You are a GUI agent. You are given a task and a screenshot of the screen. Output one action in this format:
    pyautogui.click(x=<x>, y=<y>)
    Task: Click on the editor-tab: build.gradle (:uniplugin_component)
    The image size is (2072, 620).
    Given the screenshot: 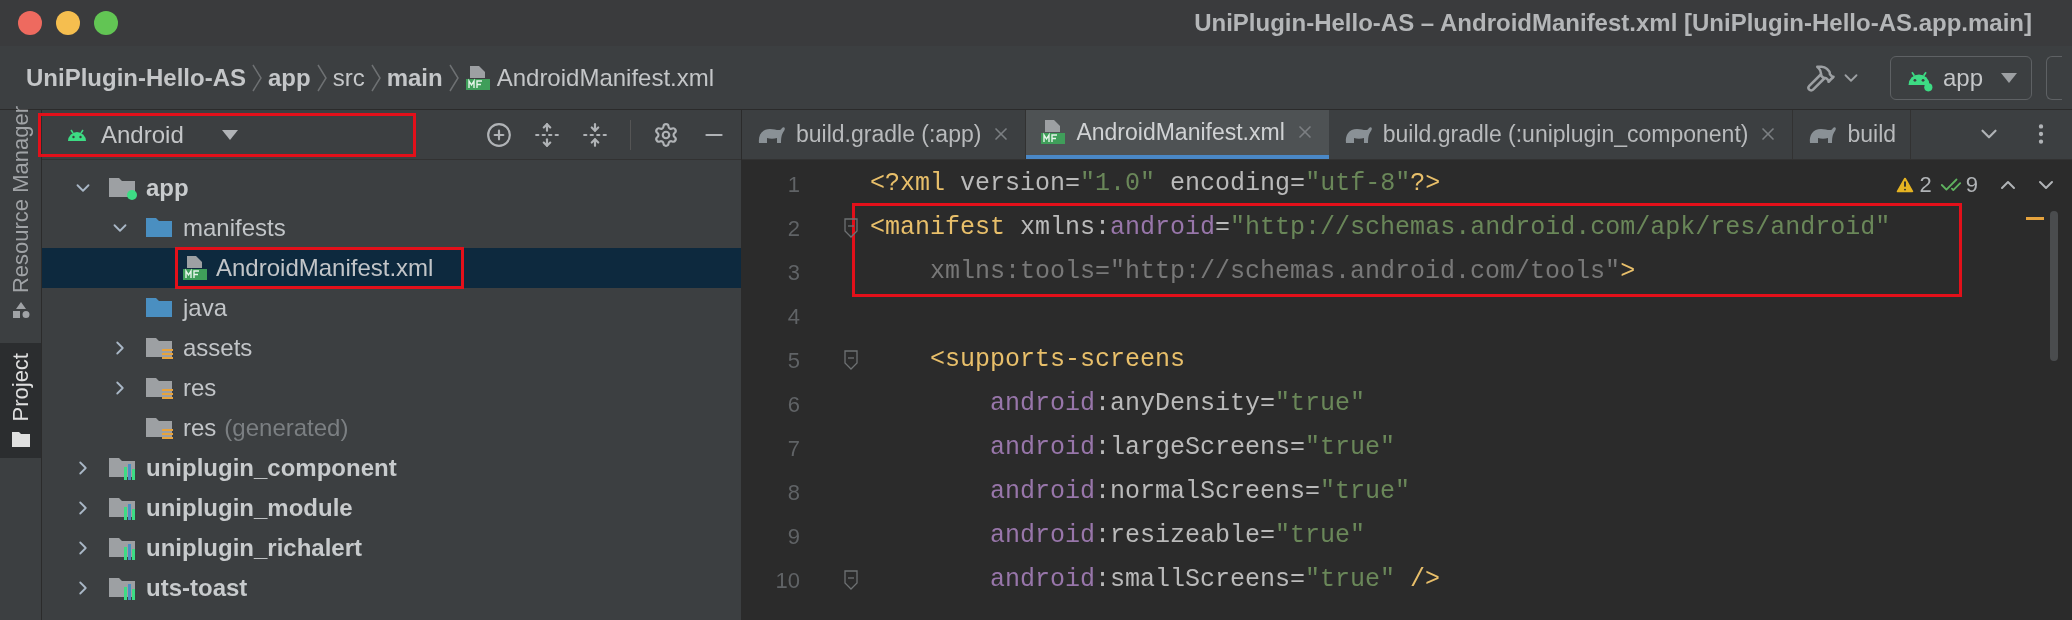 What is the action you would take?
    pyautogui.click(x=1561, y=134)
    